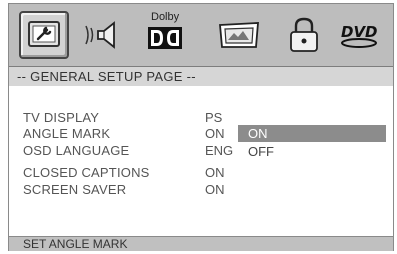  I want to click on setting-value: ENG, so click(219, 150).